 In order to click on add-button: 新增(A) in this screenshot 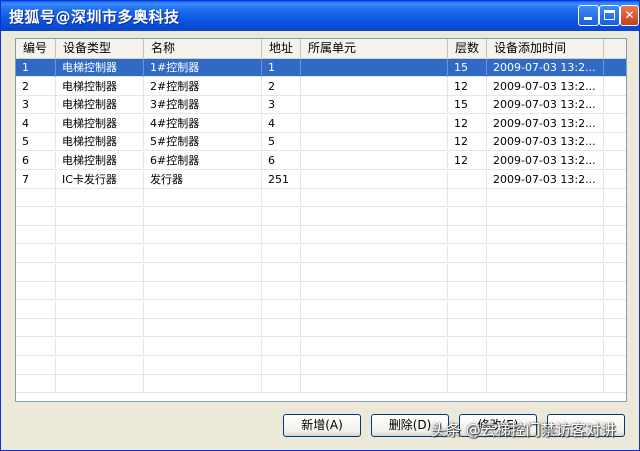, I will do `click(322, 425)`.